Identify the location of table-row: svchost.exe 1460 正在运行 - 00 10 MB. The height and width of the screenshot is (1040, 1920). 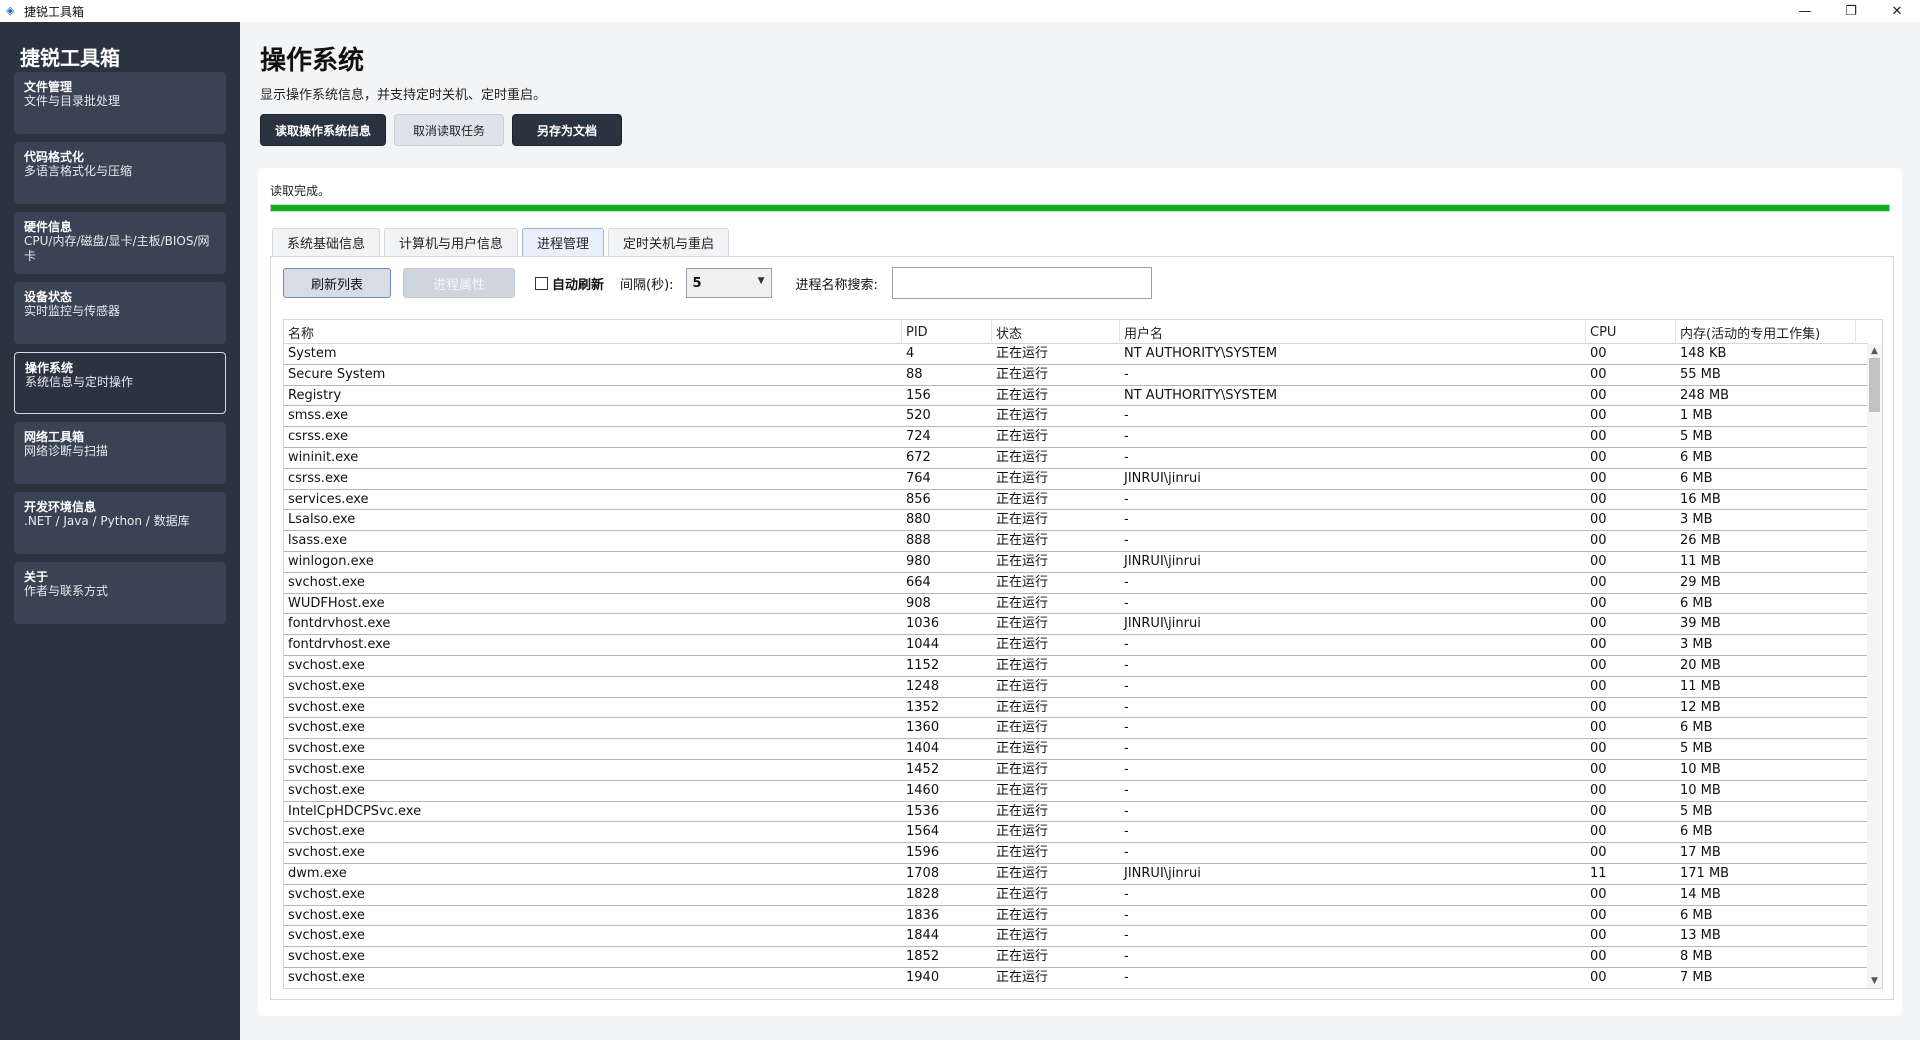
(1076, 791).